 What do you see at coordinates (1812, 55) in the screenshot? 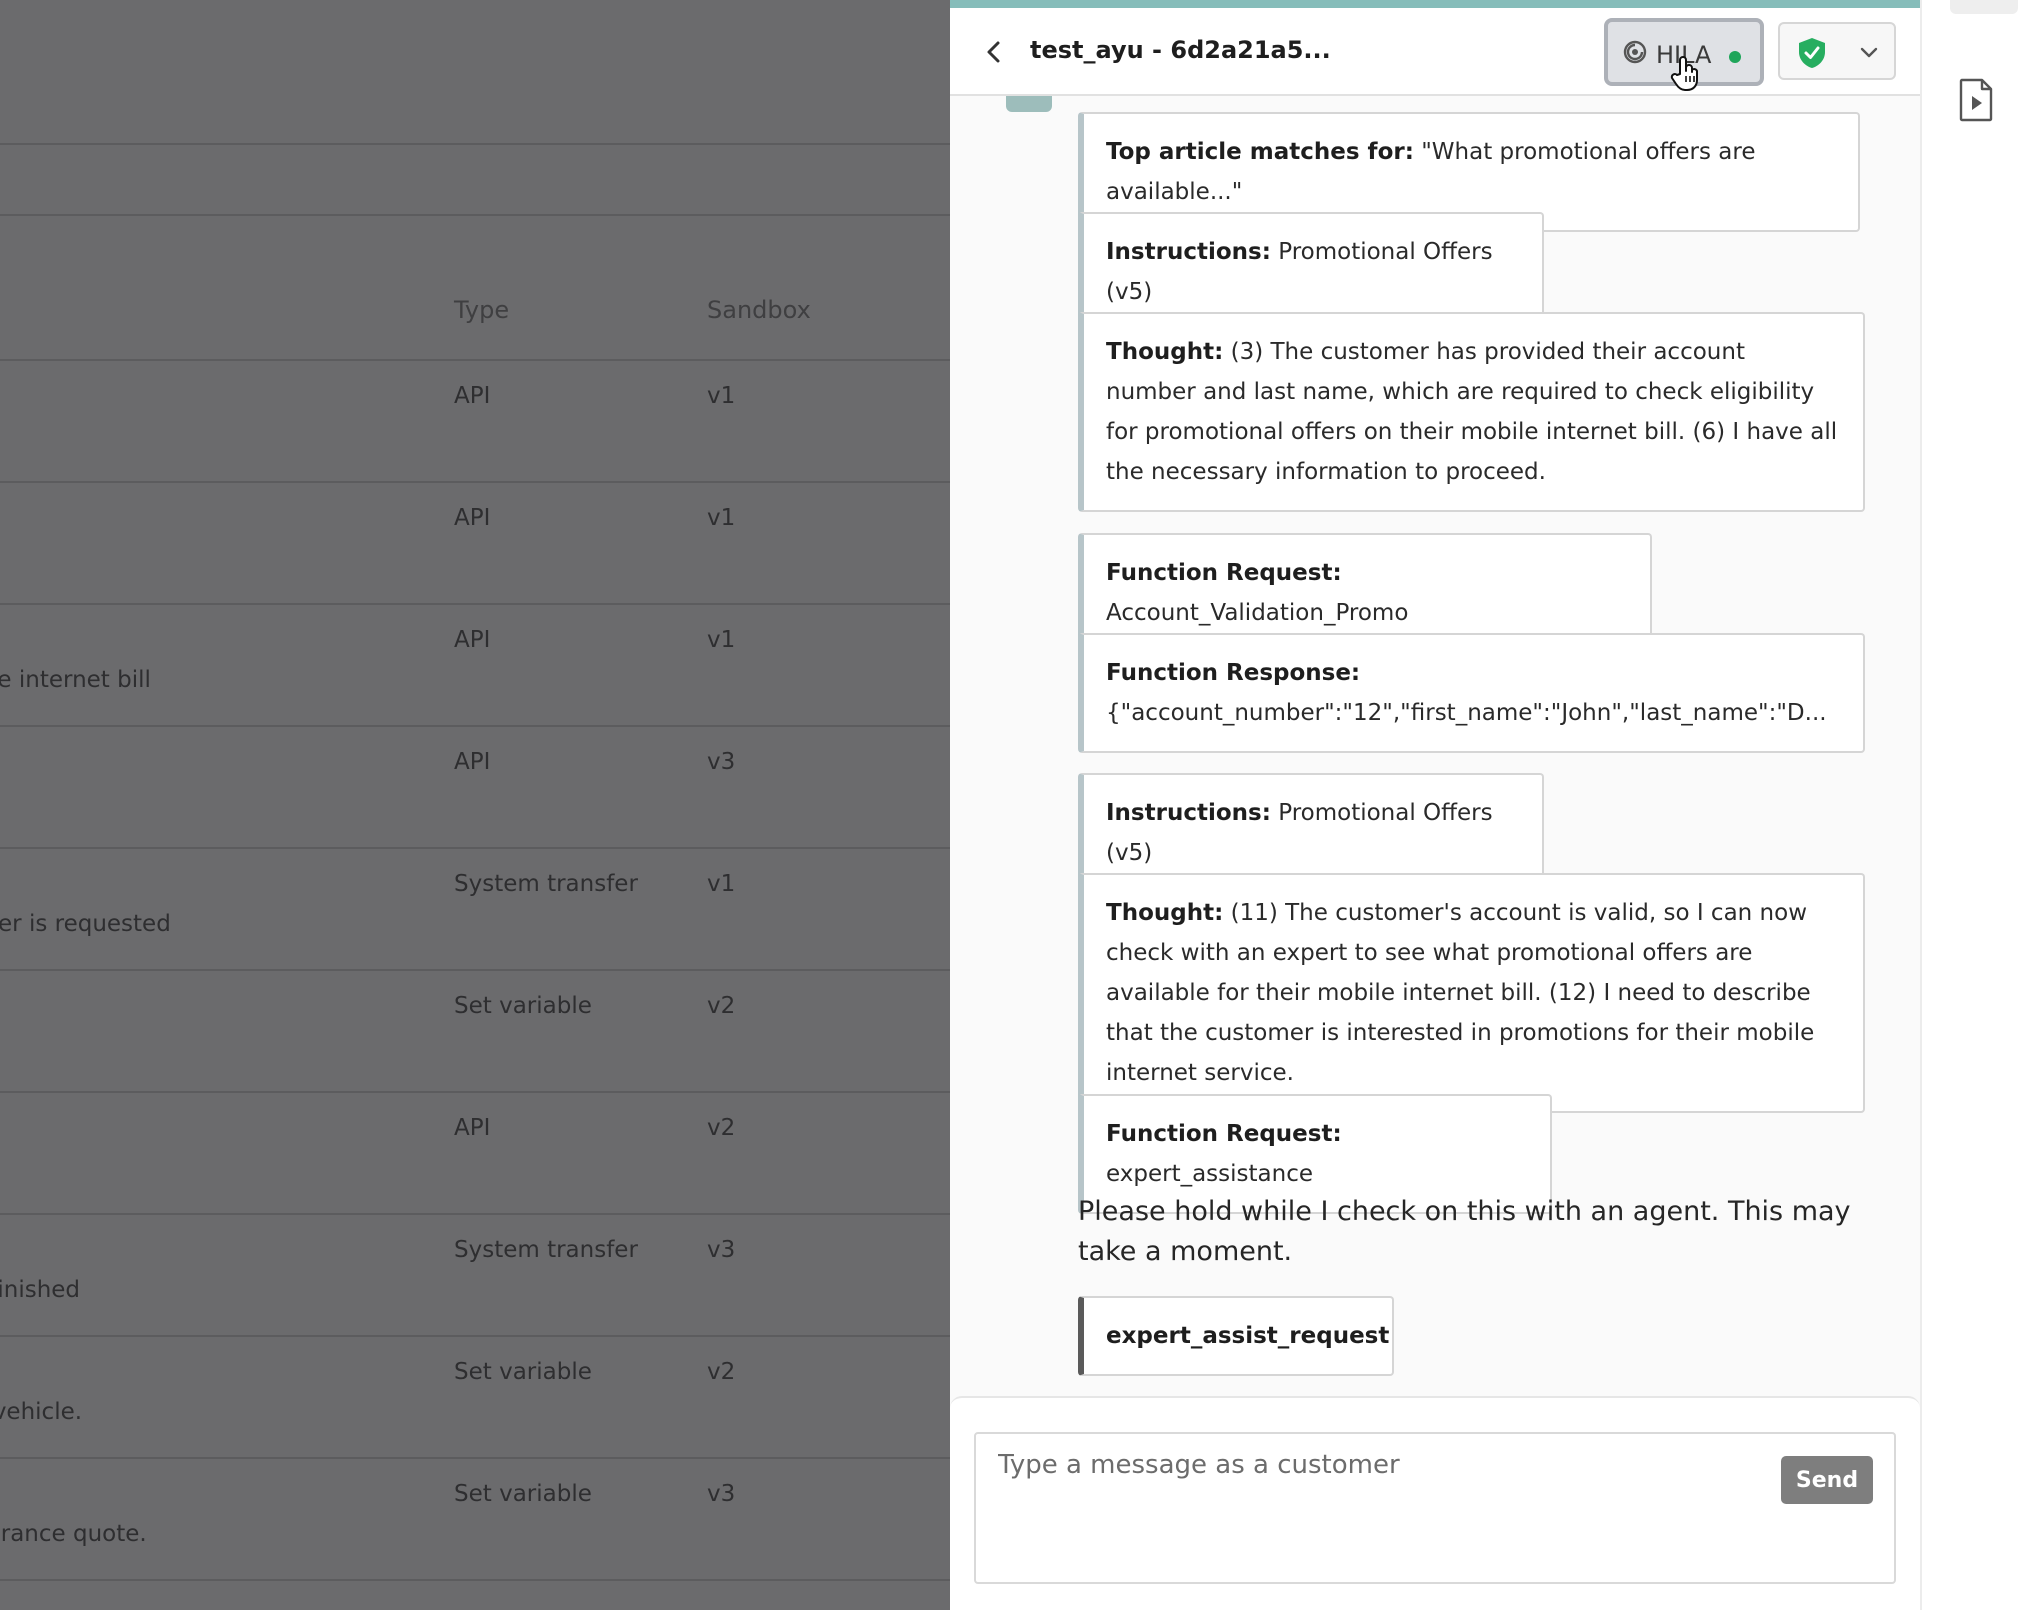
I see `shield-check-icon` at bounding box center [1812, 55].